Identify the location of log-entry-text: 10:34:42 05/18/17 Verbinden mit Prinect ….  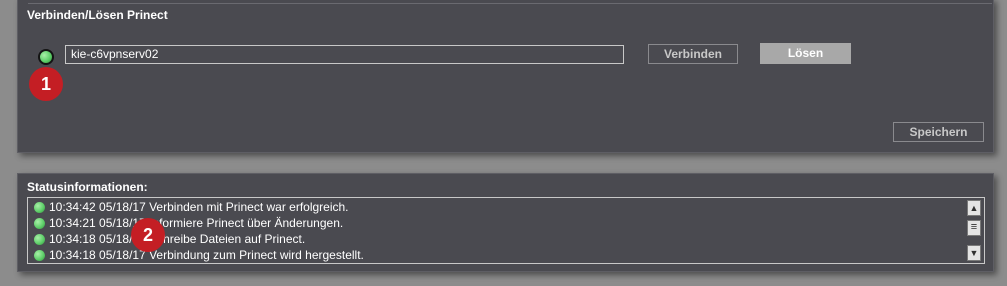
(199, 207).